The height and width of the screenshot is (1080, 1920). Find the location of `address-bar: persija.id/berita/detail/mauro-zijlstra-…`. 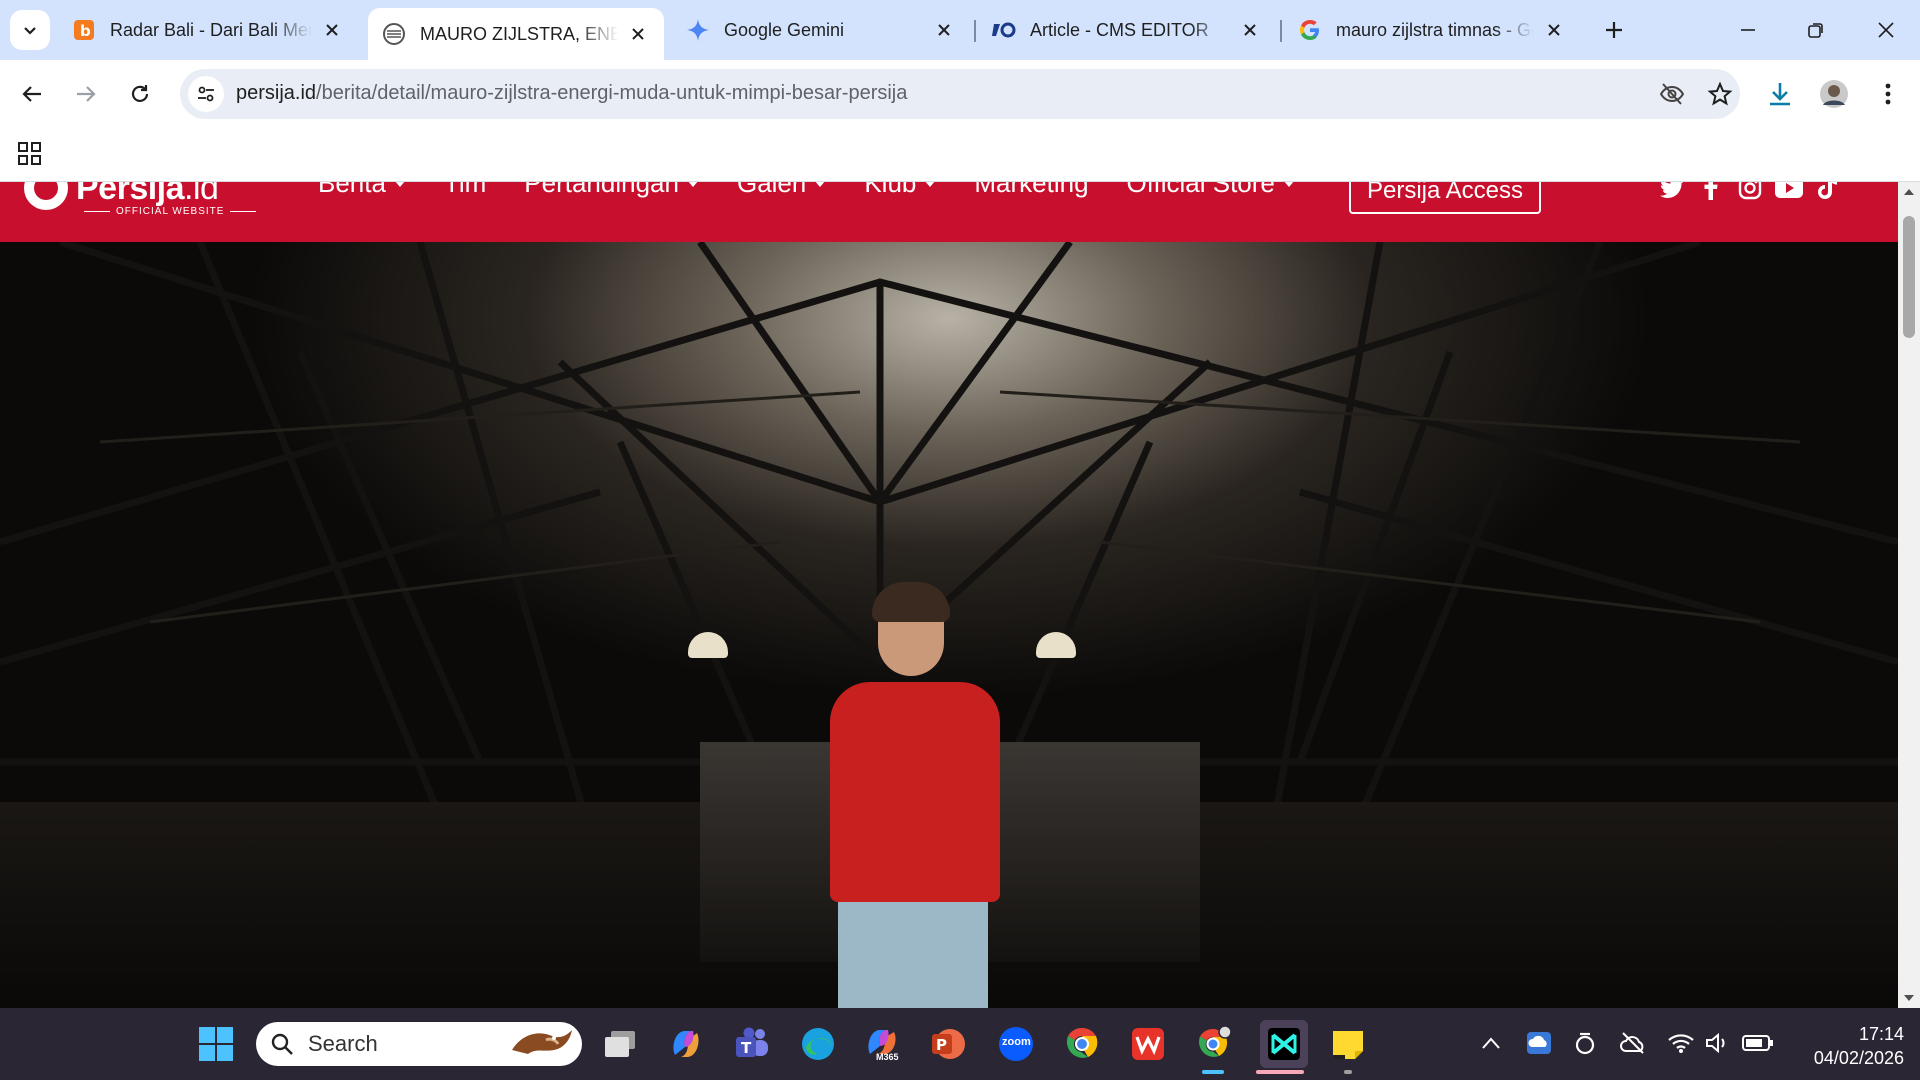

address-bar: persija.id/berita/detail/mauro-zijlstra-… is located at coordinates (960, 94).